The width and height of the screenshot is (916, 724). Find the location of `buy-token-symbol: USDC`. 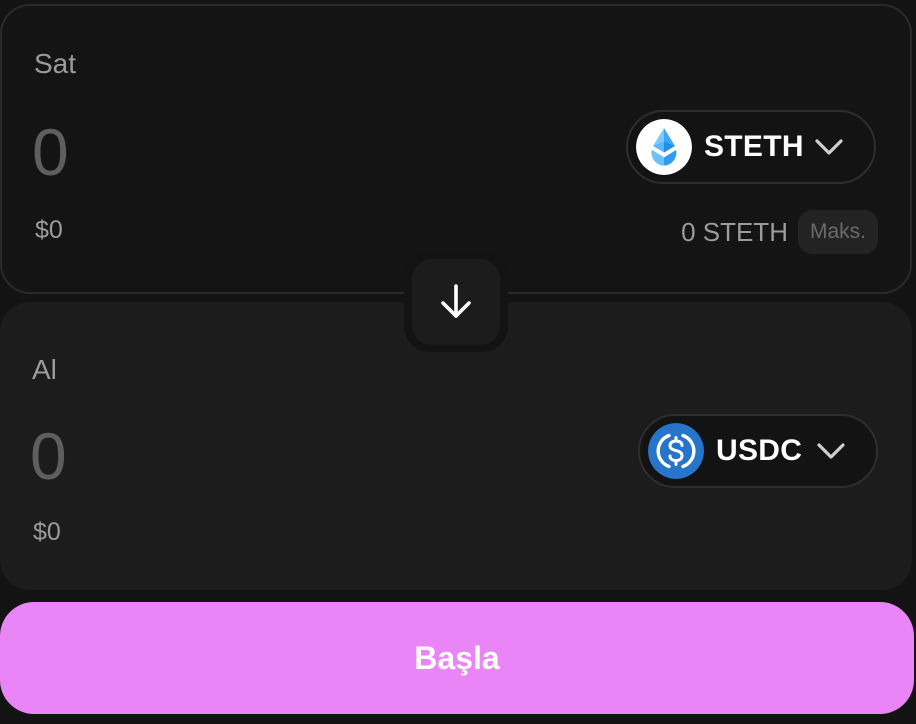

buy-token-symbol: USDC is located at coordinates (759, 450).